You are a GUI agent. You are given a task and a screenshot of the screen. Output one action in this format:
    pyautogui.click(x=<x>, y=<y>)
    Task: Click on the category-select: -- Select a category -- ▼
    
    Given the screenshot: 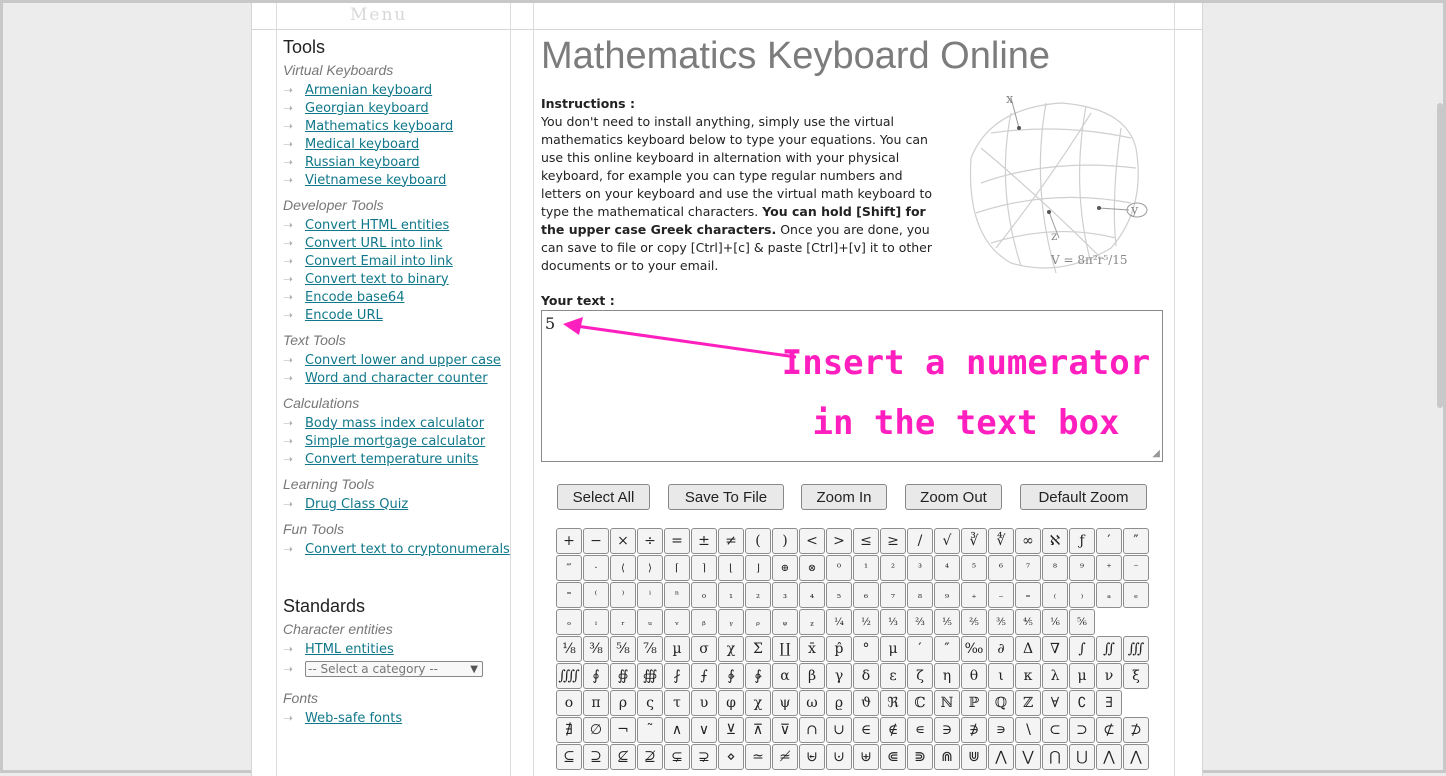 What is the action you would take?
    pyautogui.click(x=394, y=669)
    